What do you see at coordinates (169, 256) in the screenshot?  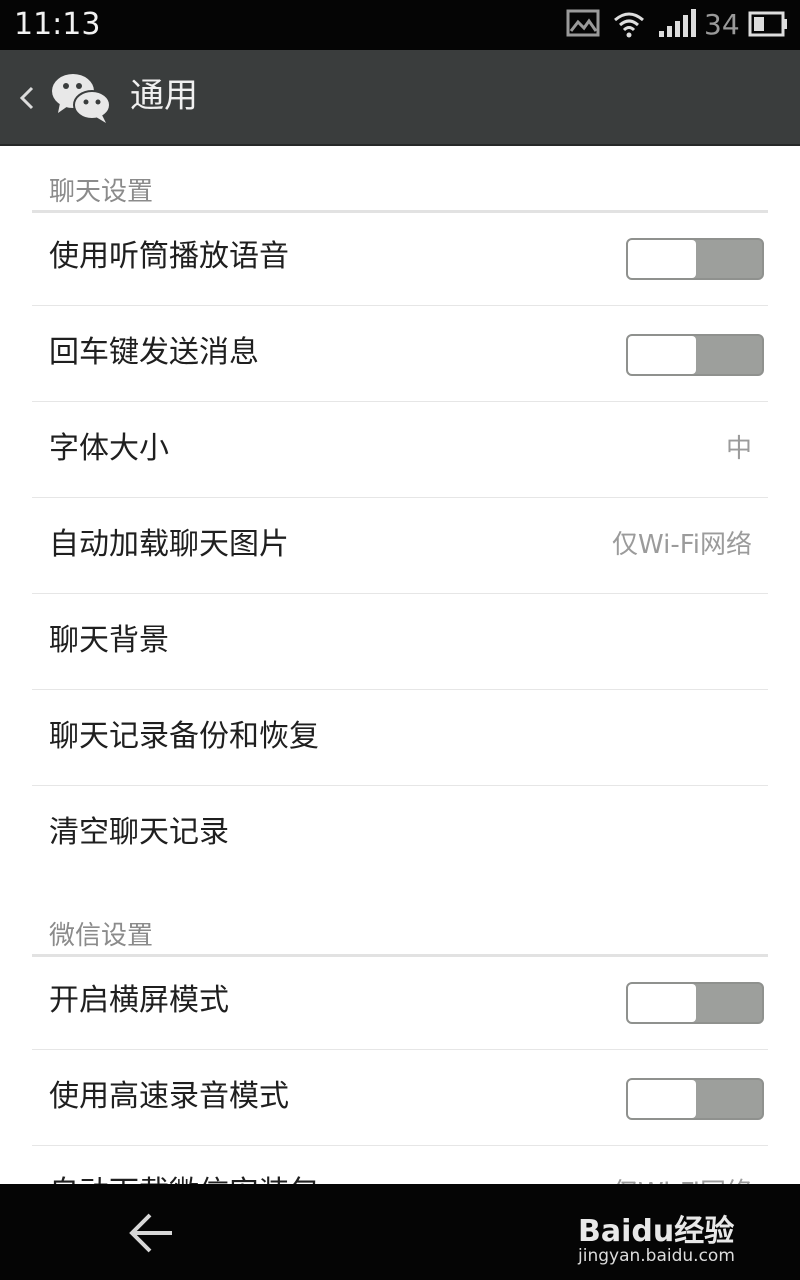 I see `setting-label: 使用听筒播放语音` at bounding box center [169, 256].